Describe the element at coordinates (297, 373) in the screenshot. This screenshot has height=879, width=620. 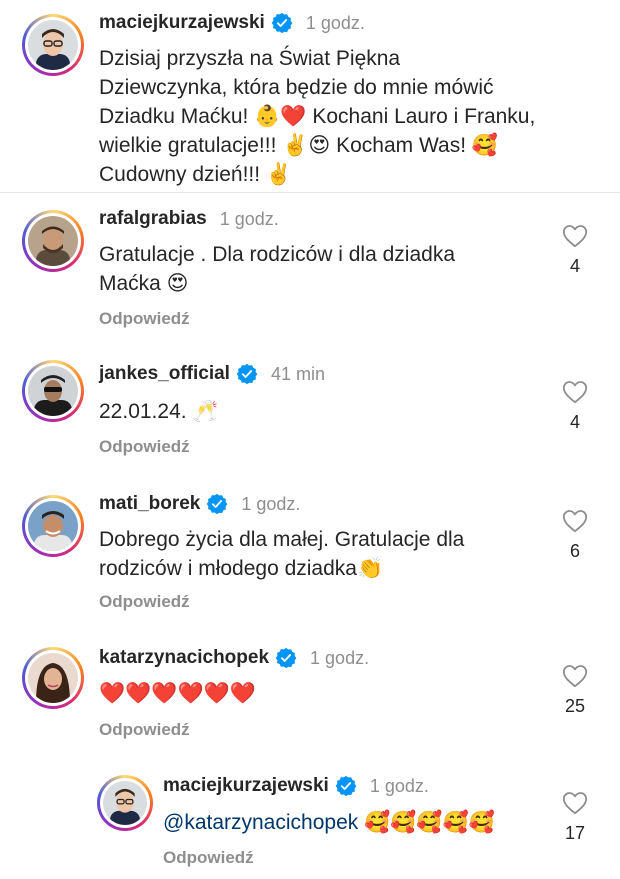
I see `timestamp: 41 min` at that location.